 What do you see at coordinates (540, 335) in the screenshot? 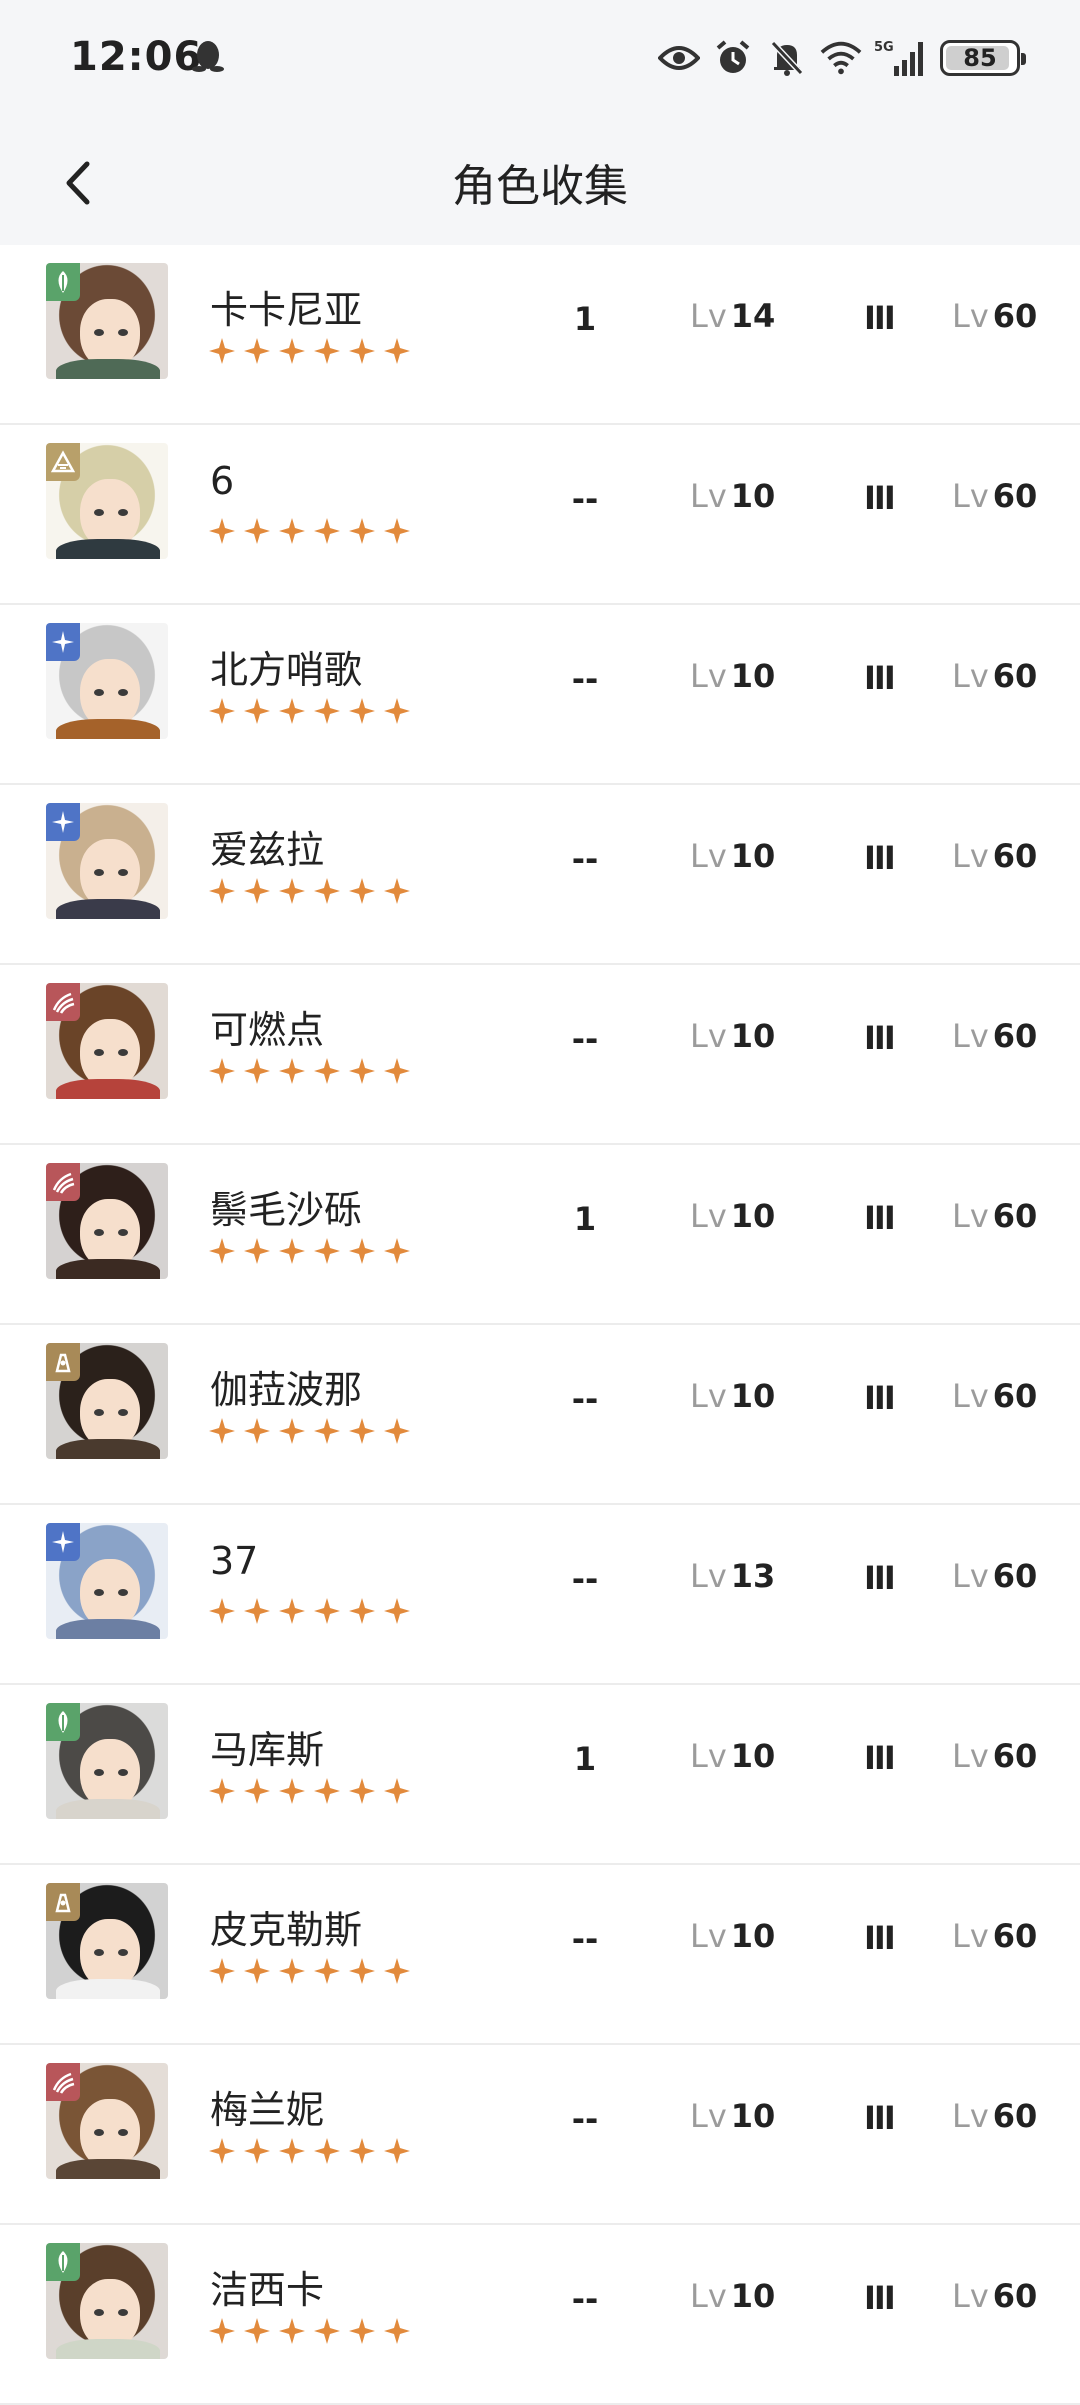
I see `character-row: 卡卡尼亚 1 Lv 14 III Lv 60` at bounding box center [540, 335].